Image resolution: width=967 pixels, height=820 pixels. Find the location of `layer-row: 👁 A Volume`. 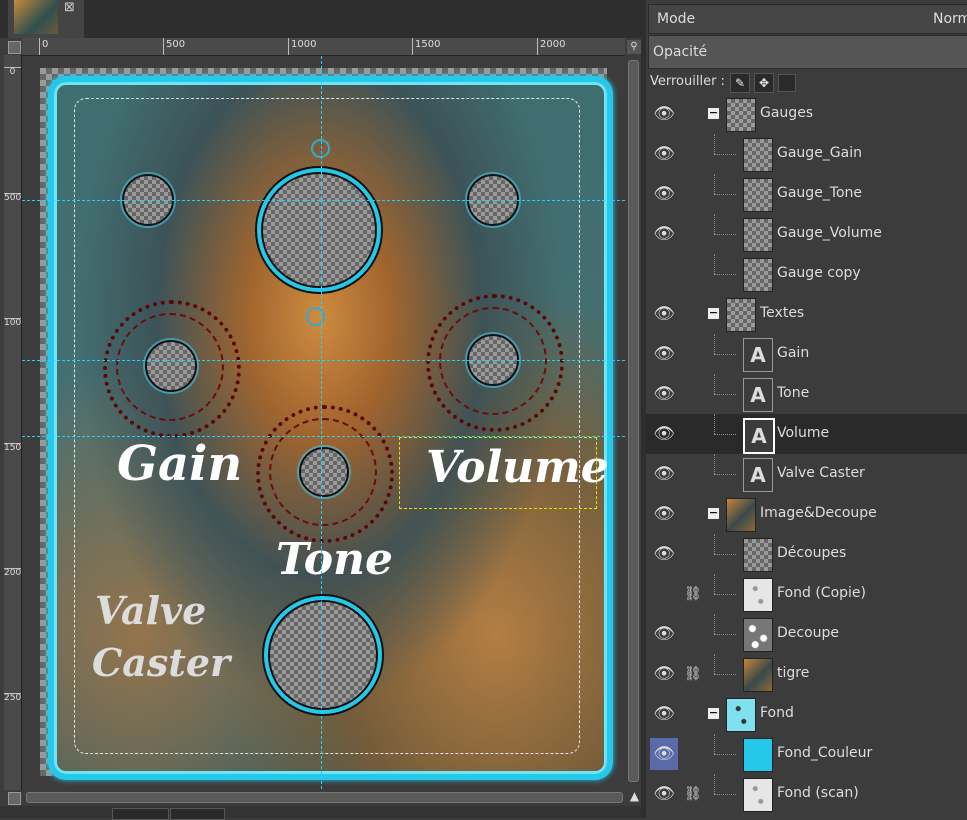

layer-row: 👁 A Volume is located at coordinates (806, 434).